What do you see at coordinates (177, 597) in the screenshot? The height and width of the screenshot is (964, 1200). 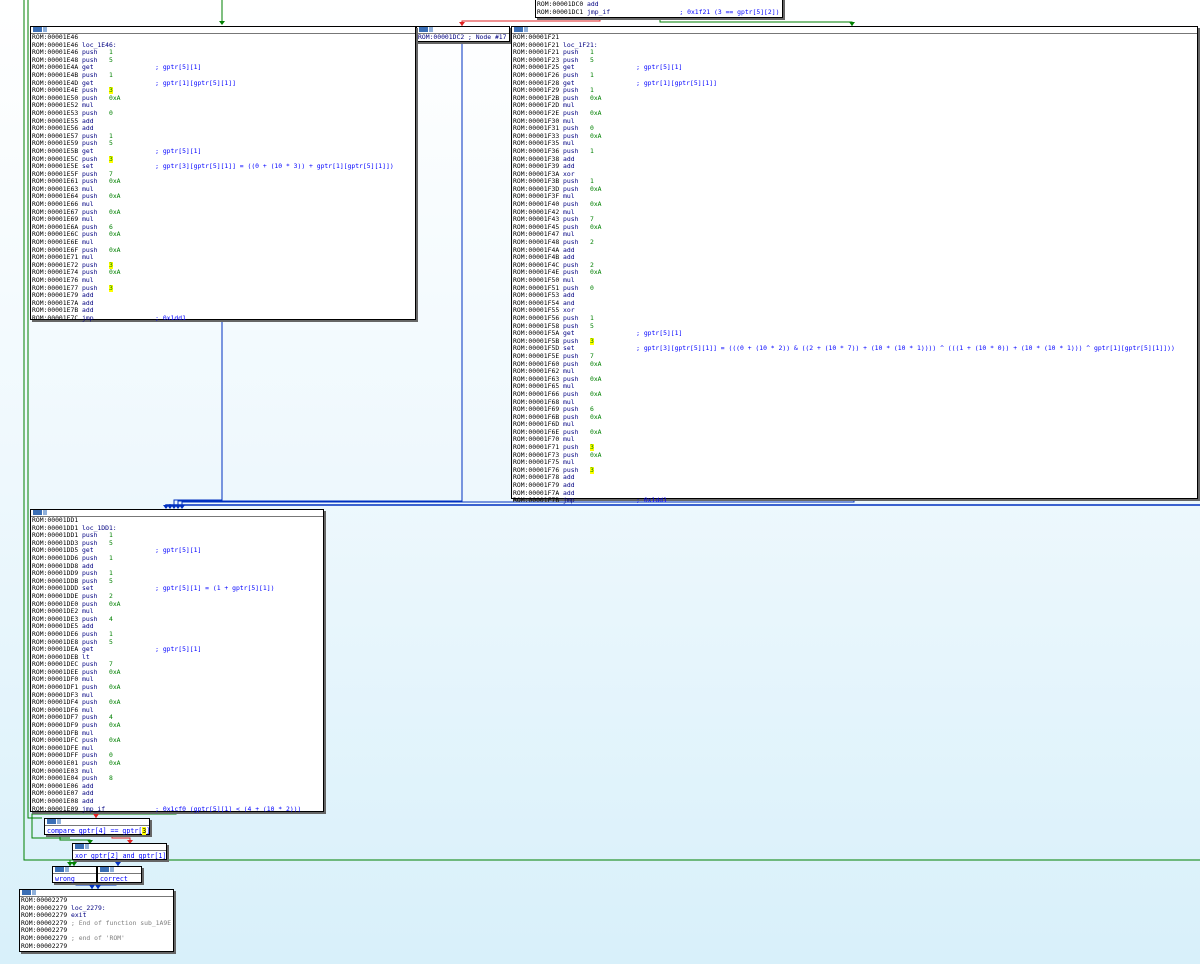 I see `asm-line: ROM:00001DDE push 2` at bounding box center [177, 597].